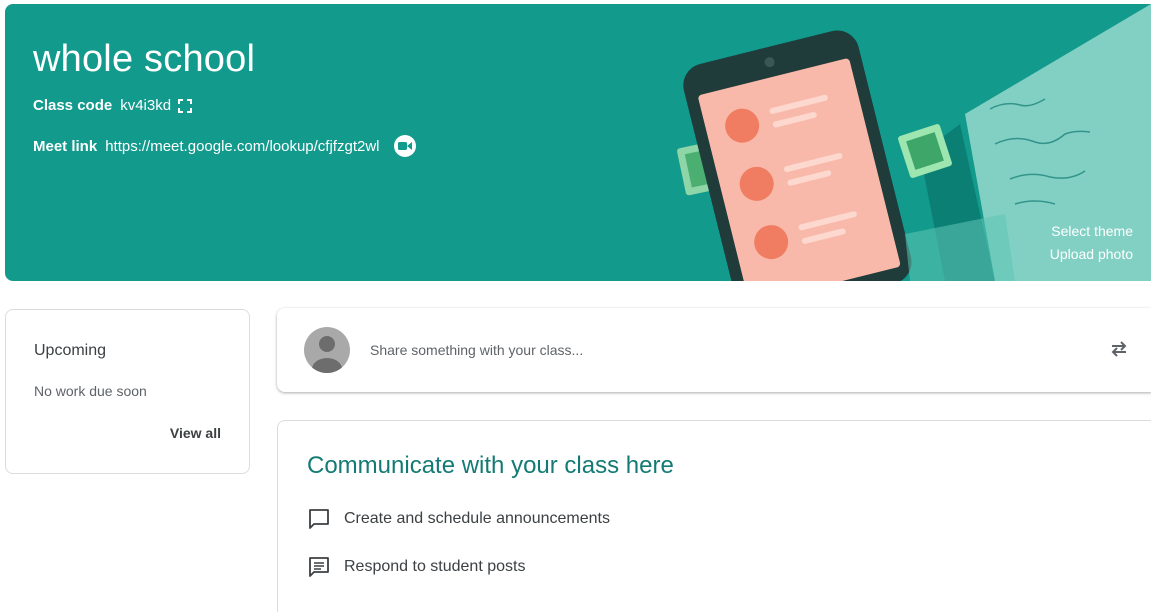 The height and width of the screenshot is (612, 1151). Describe the element at coordinates (70, 350) in the screenshot. I see `upcoming-title: Upcoming` at that location.